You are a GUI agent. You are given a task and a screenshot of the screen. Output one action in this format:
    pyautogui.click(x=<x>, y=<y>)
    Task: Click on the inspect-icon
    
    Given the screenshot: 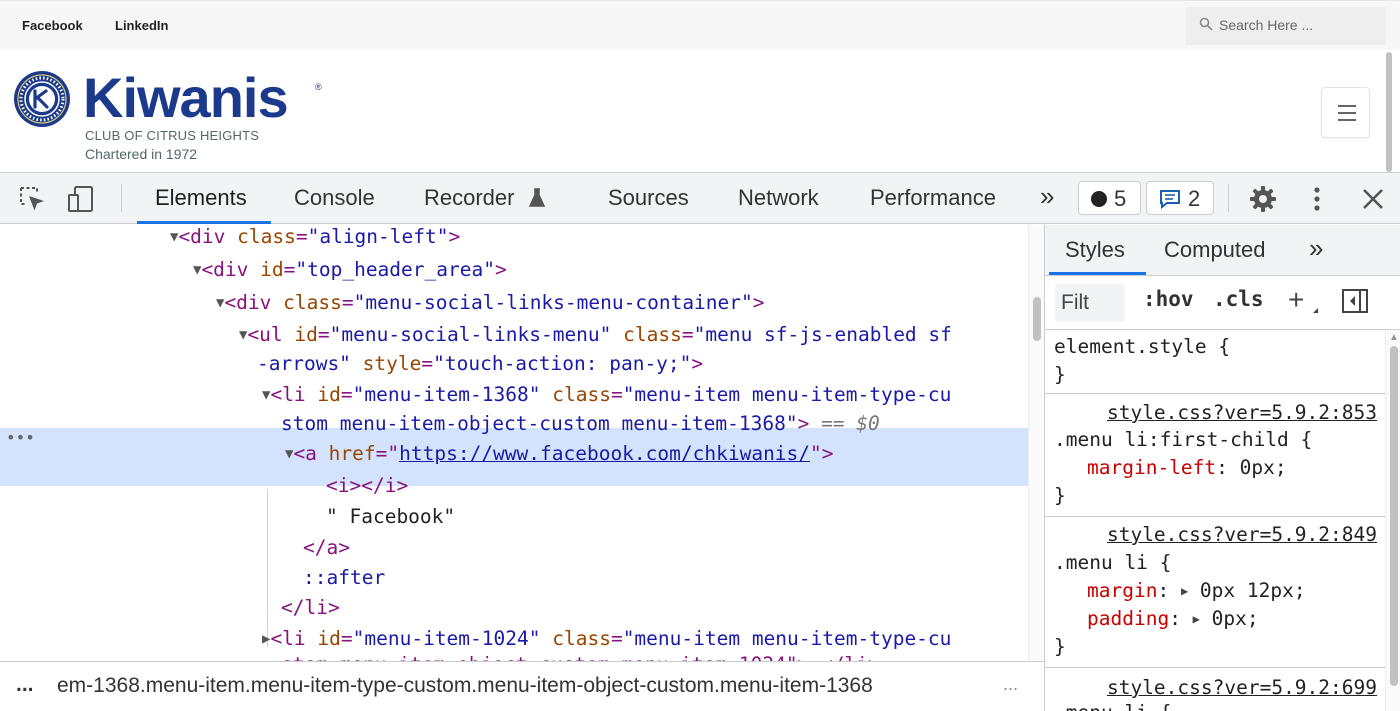 What is the action you would take?
    pyautogui.click(x=32, y=199)
    